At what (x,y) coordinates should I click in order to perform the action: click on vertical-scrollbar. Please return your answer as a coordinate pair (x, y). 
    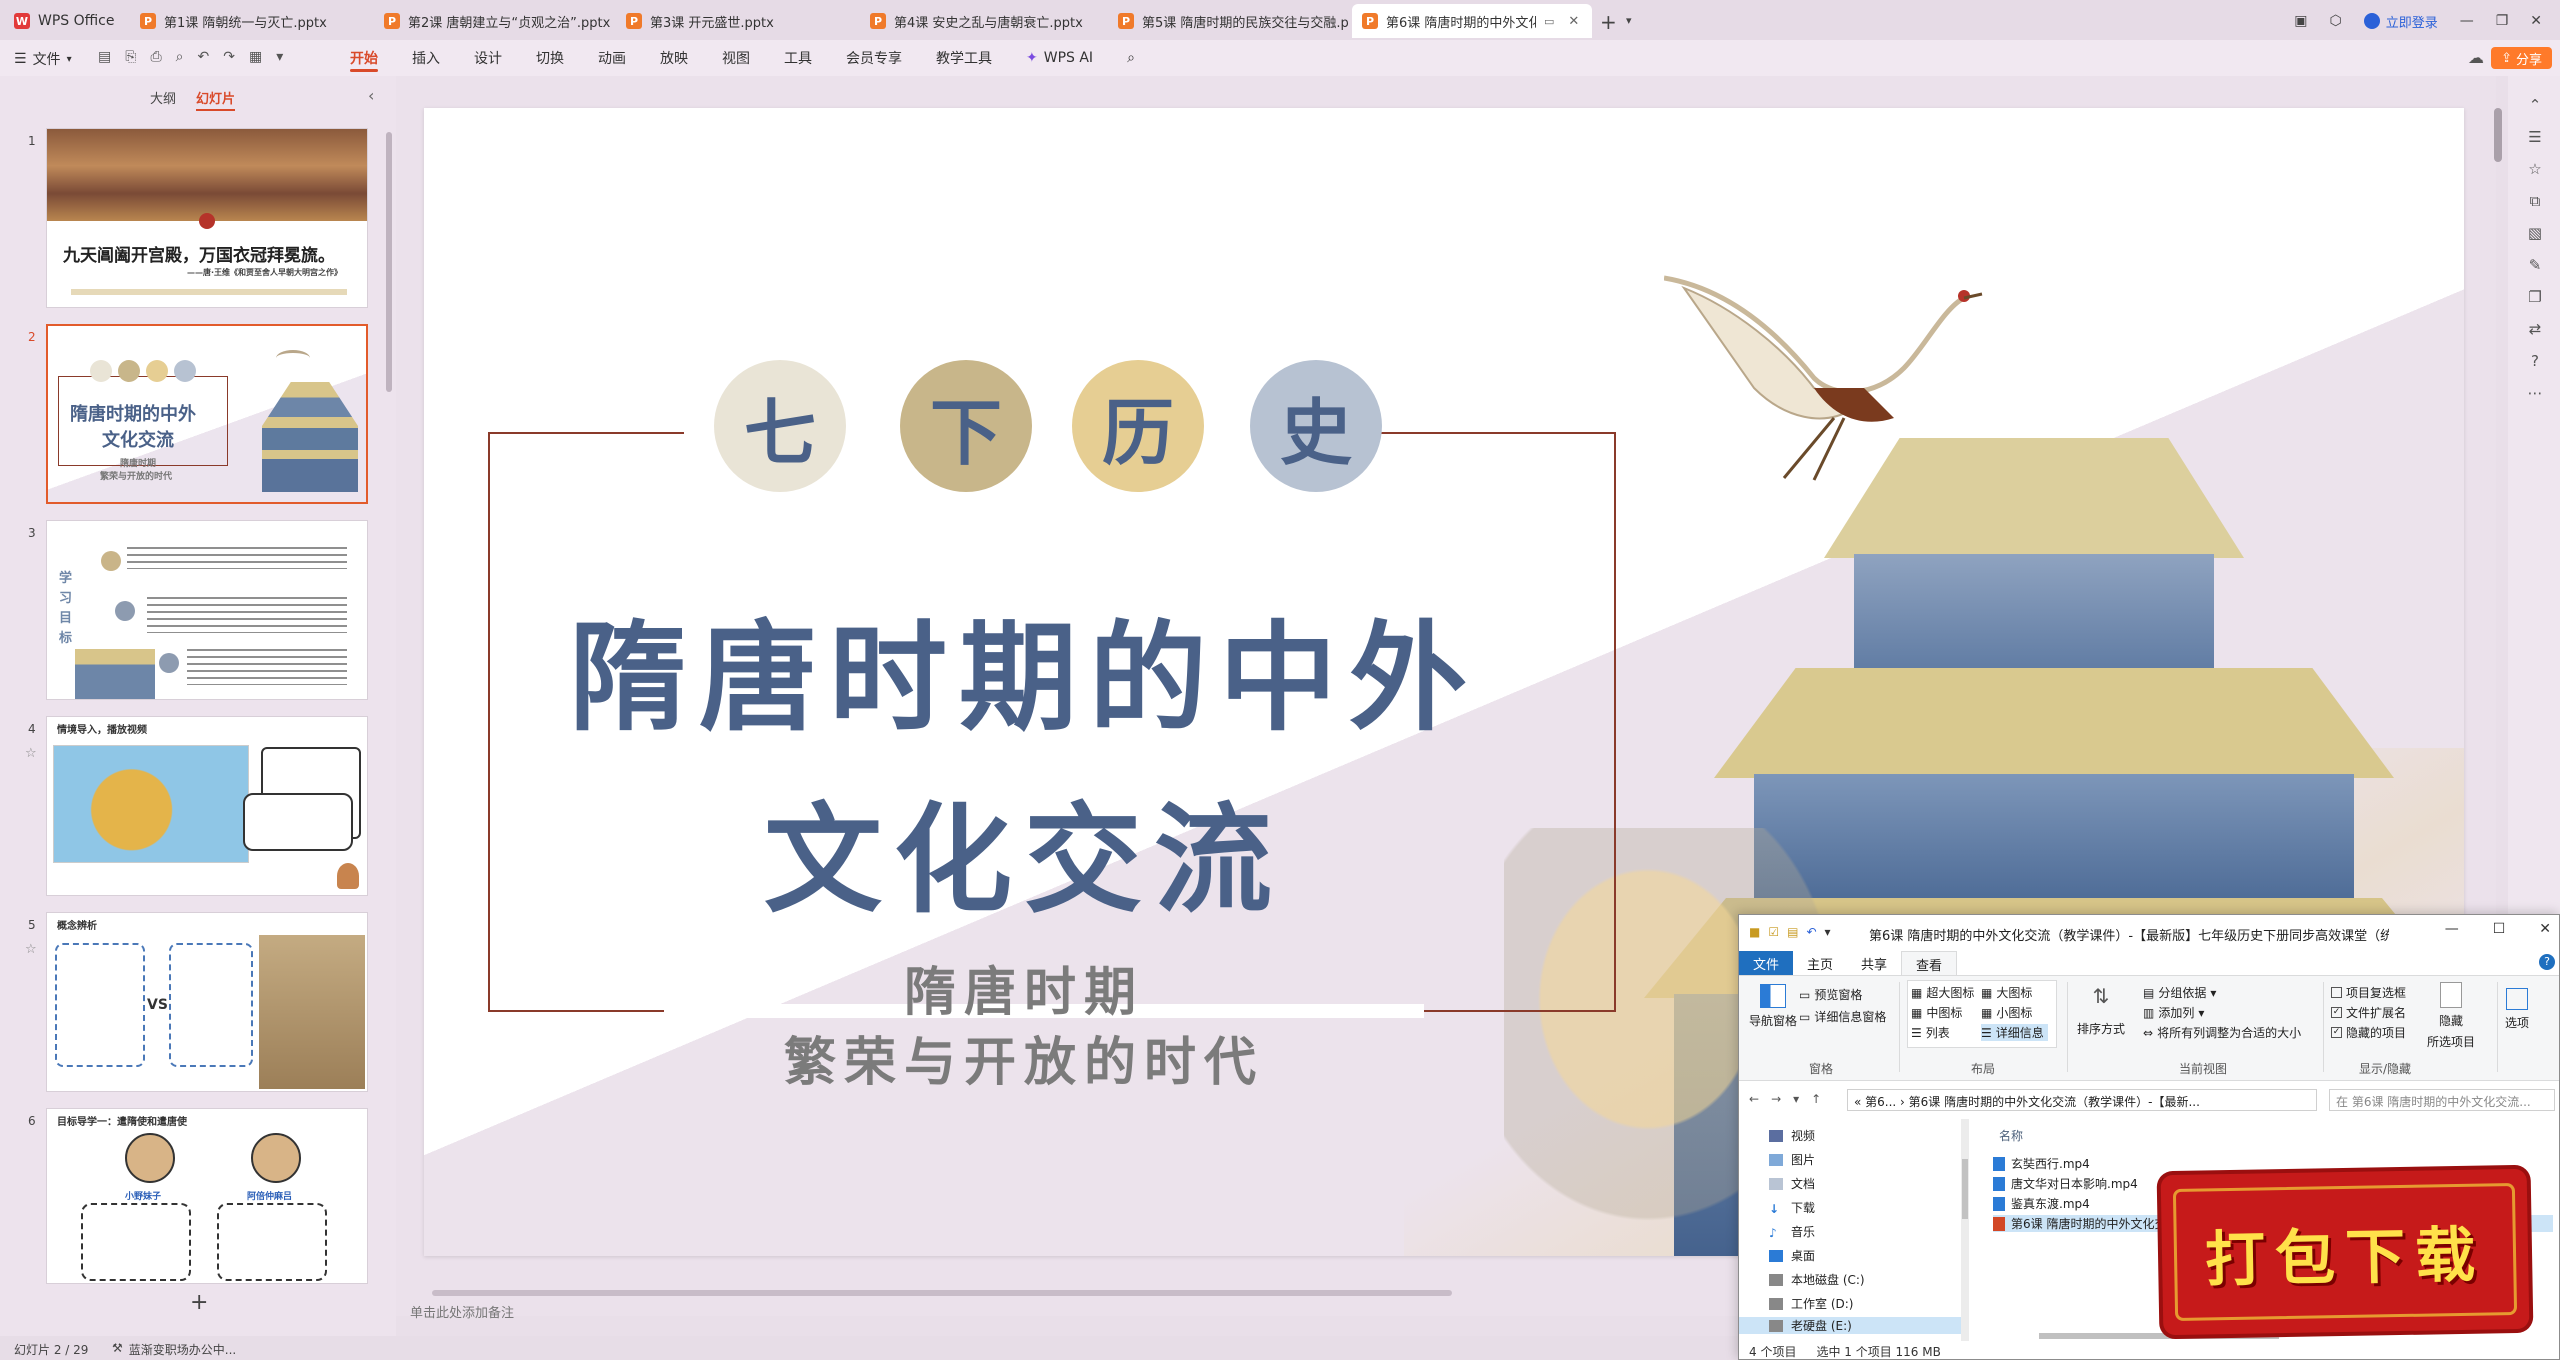
    Looking at the image, I should click on (2498, 135).